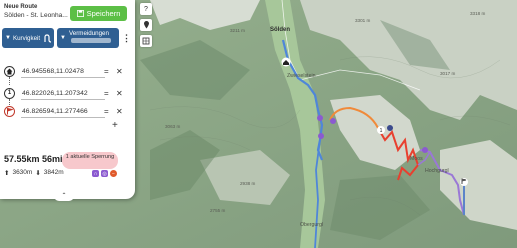 The image size is (517, 248). I want to click on route-feature-icons: ∩ ◎ −, so click(104, 173).